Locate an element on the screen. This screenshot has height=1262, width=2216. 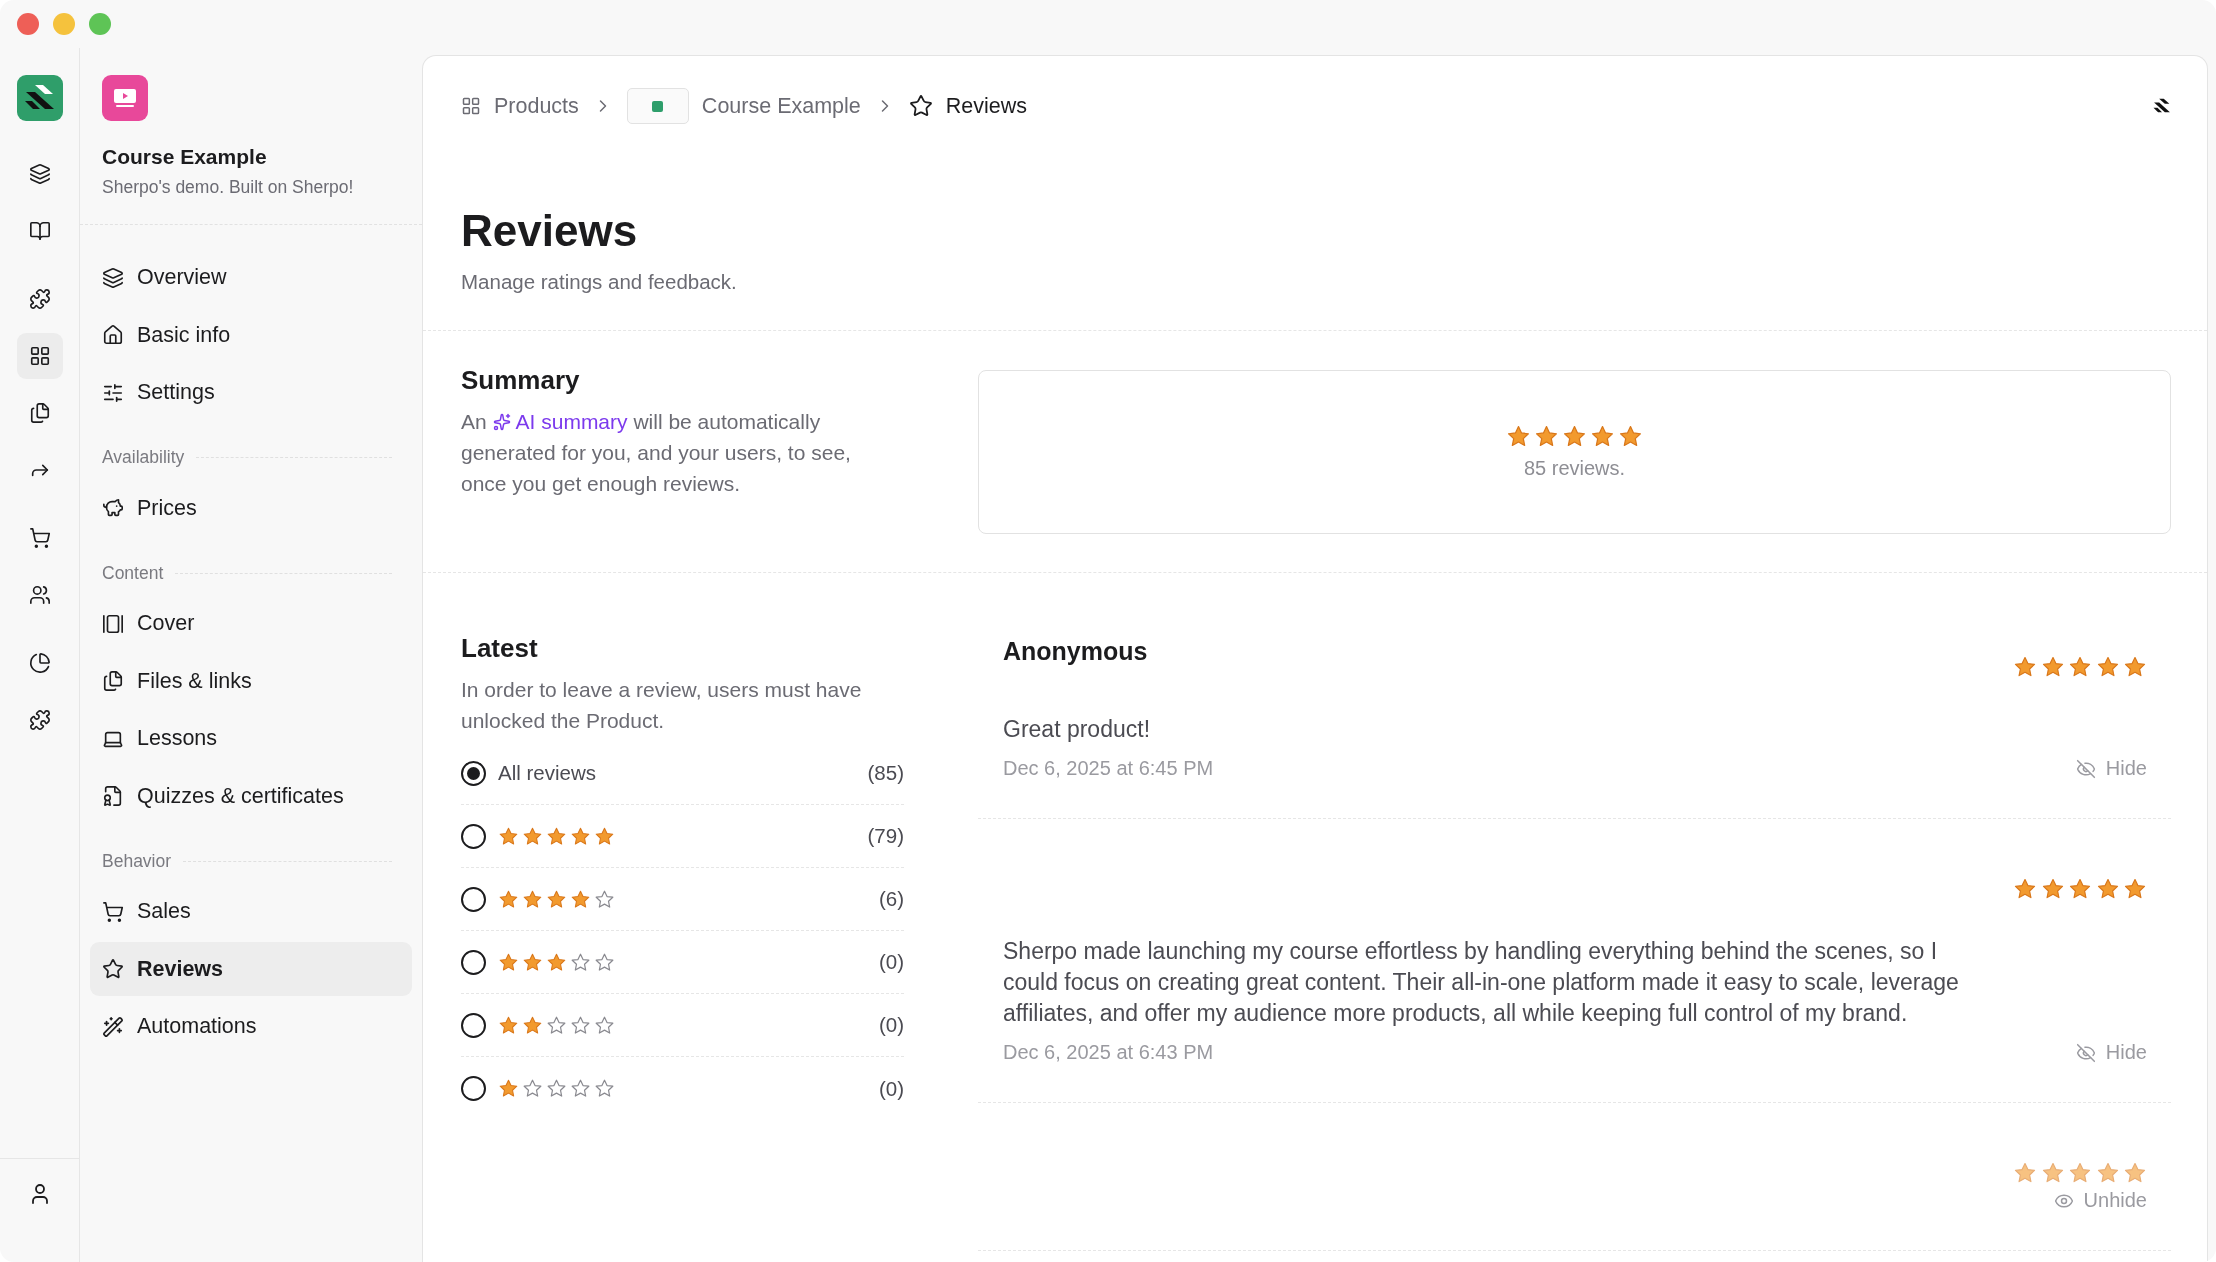
sidebar-item: Prices is located at coordinates (251, 508).